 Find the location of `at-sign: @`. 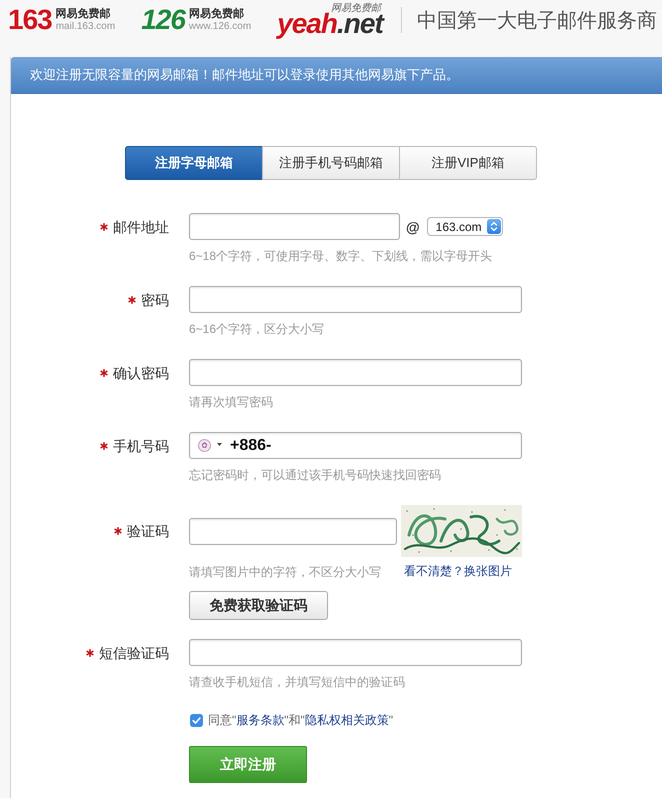

at-sign: @ is located at coordinates (413, 226).